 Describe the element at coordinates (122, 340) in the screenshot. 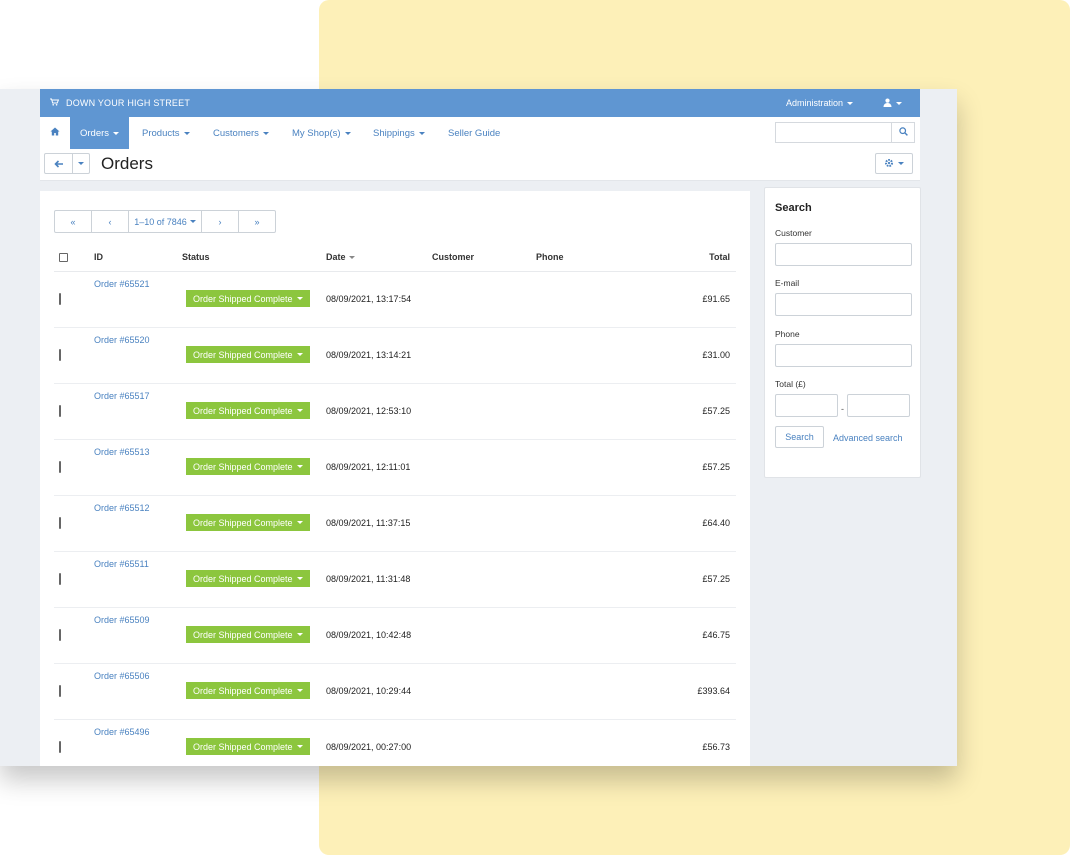

I see `order-link: Order #65520` at that location.